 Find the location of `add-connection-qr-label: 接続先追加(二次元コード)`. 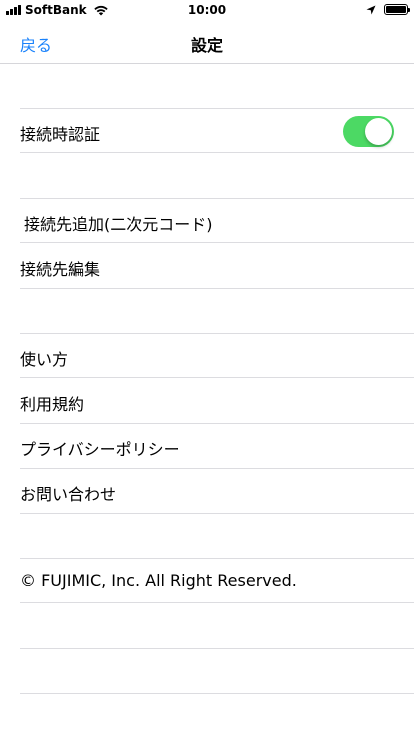

add-connection-qr-label: 接続先追加(二次元コード) is located at coordinates (118, 224).